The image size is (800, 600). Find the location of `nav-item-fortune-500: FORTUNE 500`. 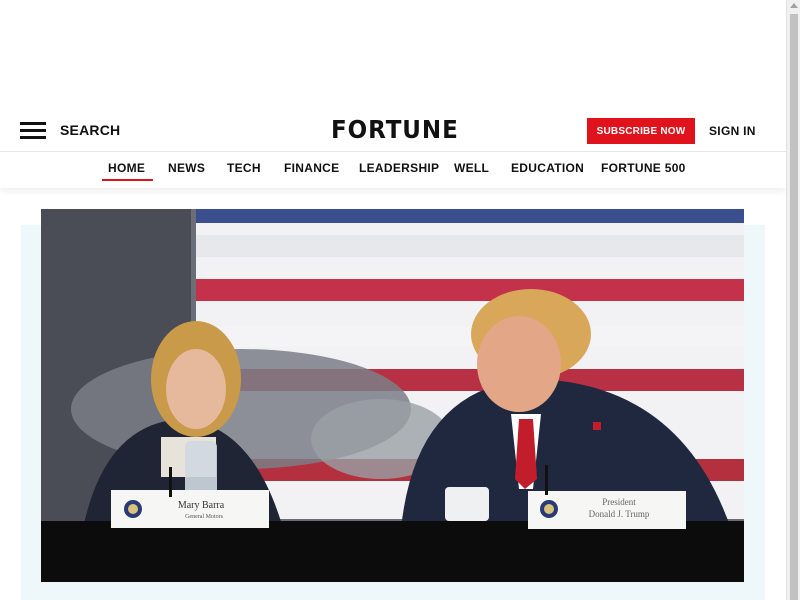

nav-item-fortune-500: FORTUNE 500 is located at coordinates (643, 168).